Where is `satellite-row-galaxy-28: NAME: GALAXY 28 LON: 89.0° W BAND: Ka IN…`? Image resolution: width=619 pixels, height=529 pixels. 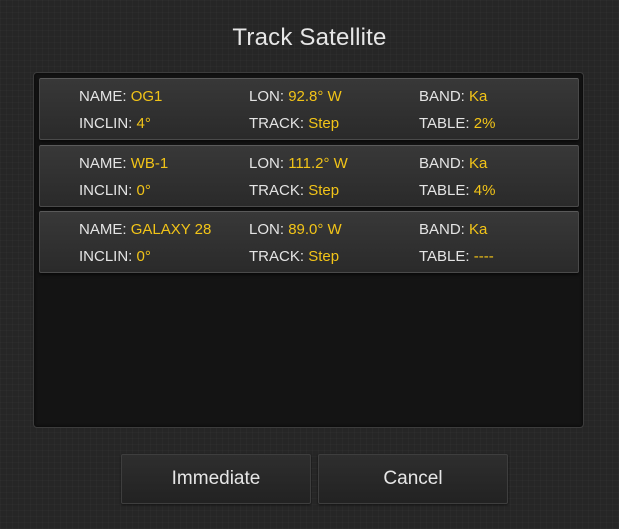
satellite-row-galaxy-28: NAME: GALAXY 28 LON: 89.0° W BAND: Ka IN… is located at coordinates (309, 242).